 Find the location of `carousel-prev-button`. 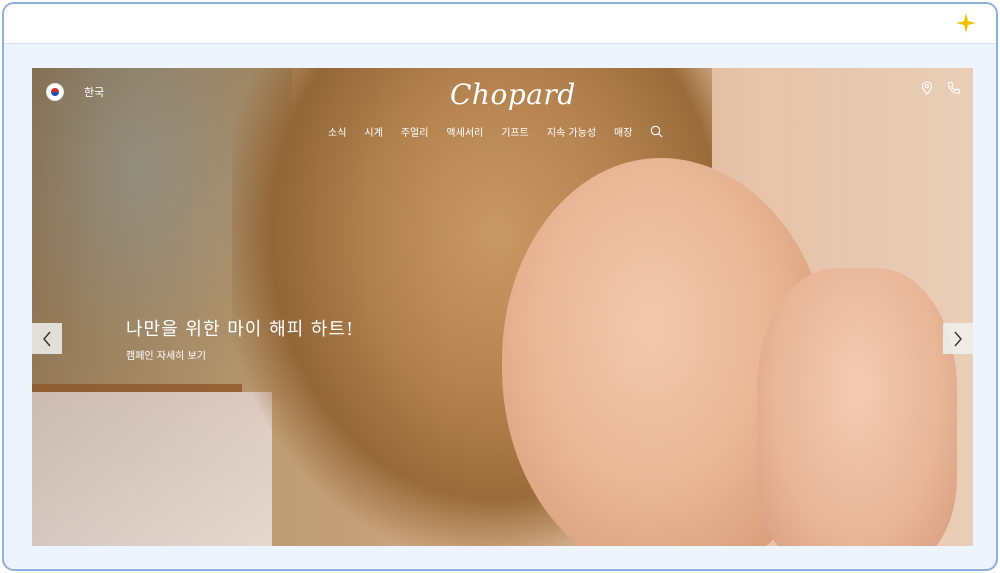

carousel-prev-button is located at coordinates (47, 338).